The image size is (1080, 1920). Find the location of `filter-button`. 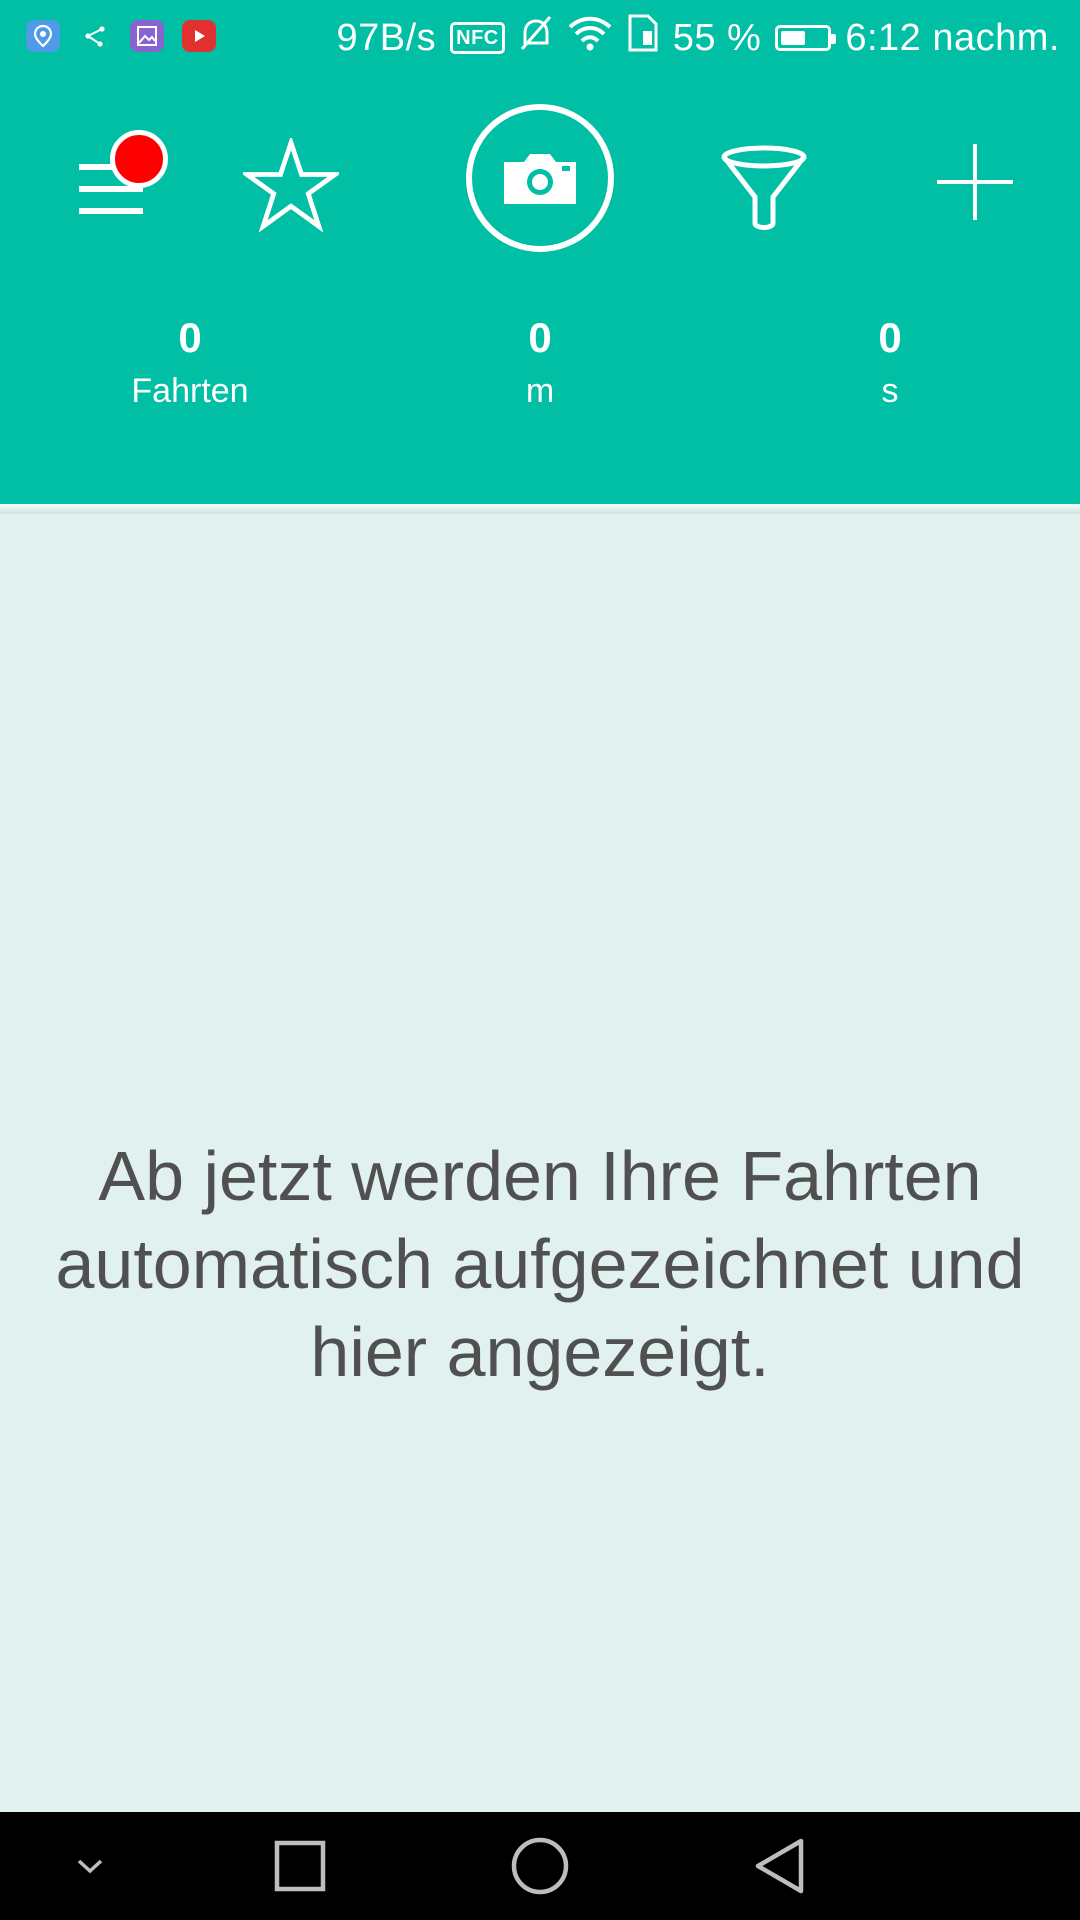

filter-button is located at coordinates (764, 186).